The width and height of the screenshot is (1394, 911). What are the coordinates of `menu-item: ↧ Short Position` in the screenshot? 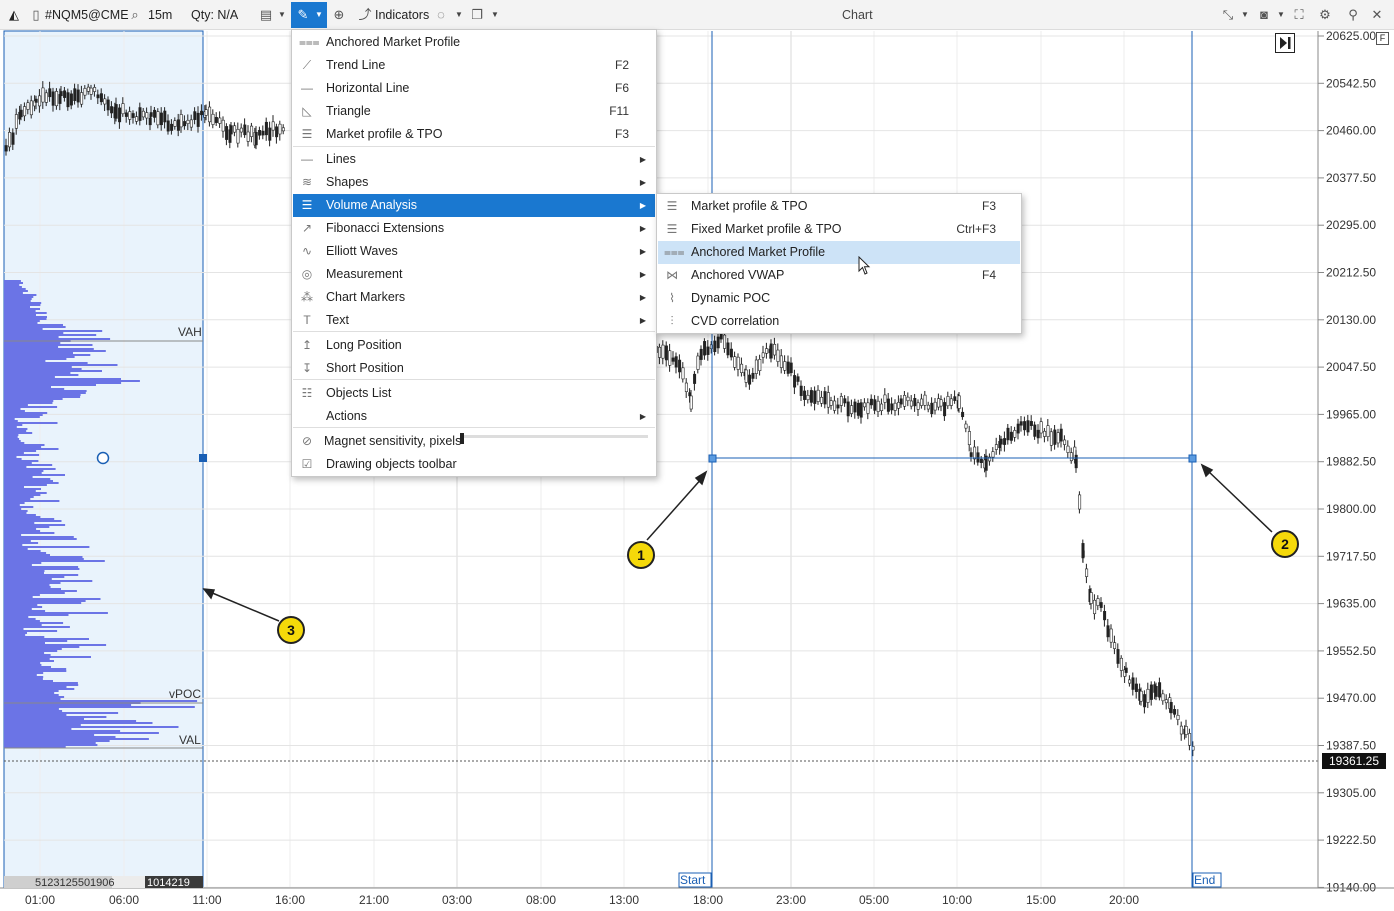 It's located at (474, 368).